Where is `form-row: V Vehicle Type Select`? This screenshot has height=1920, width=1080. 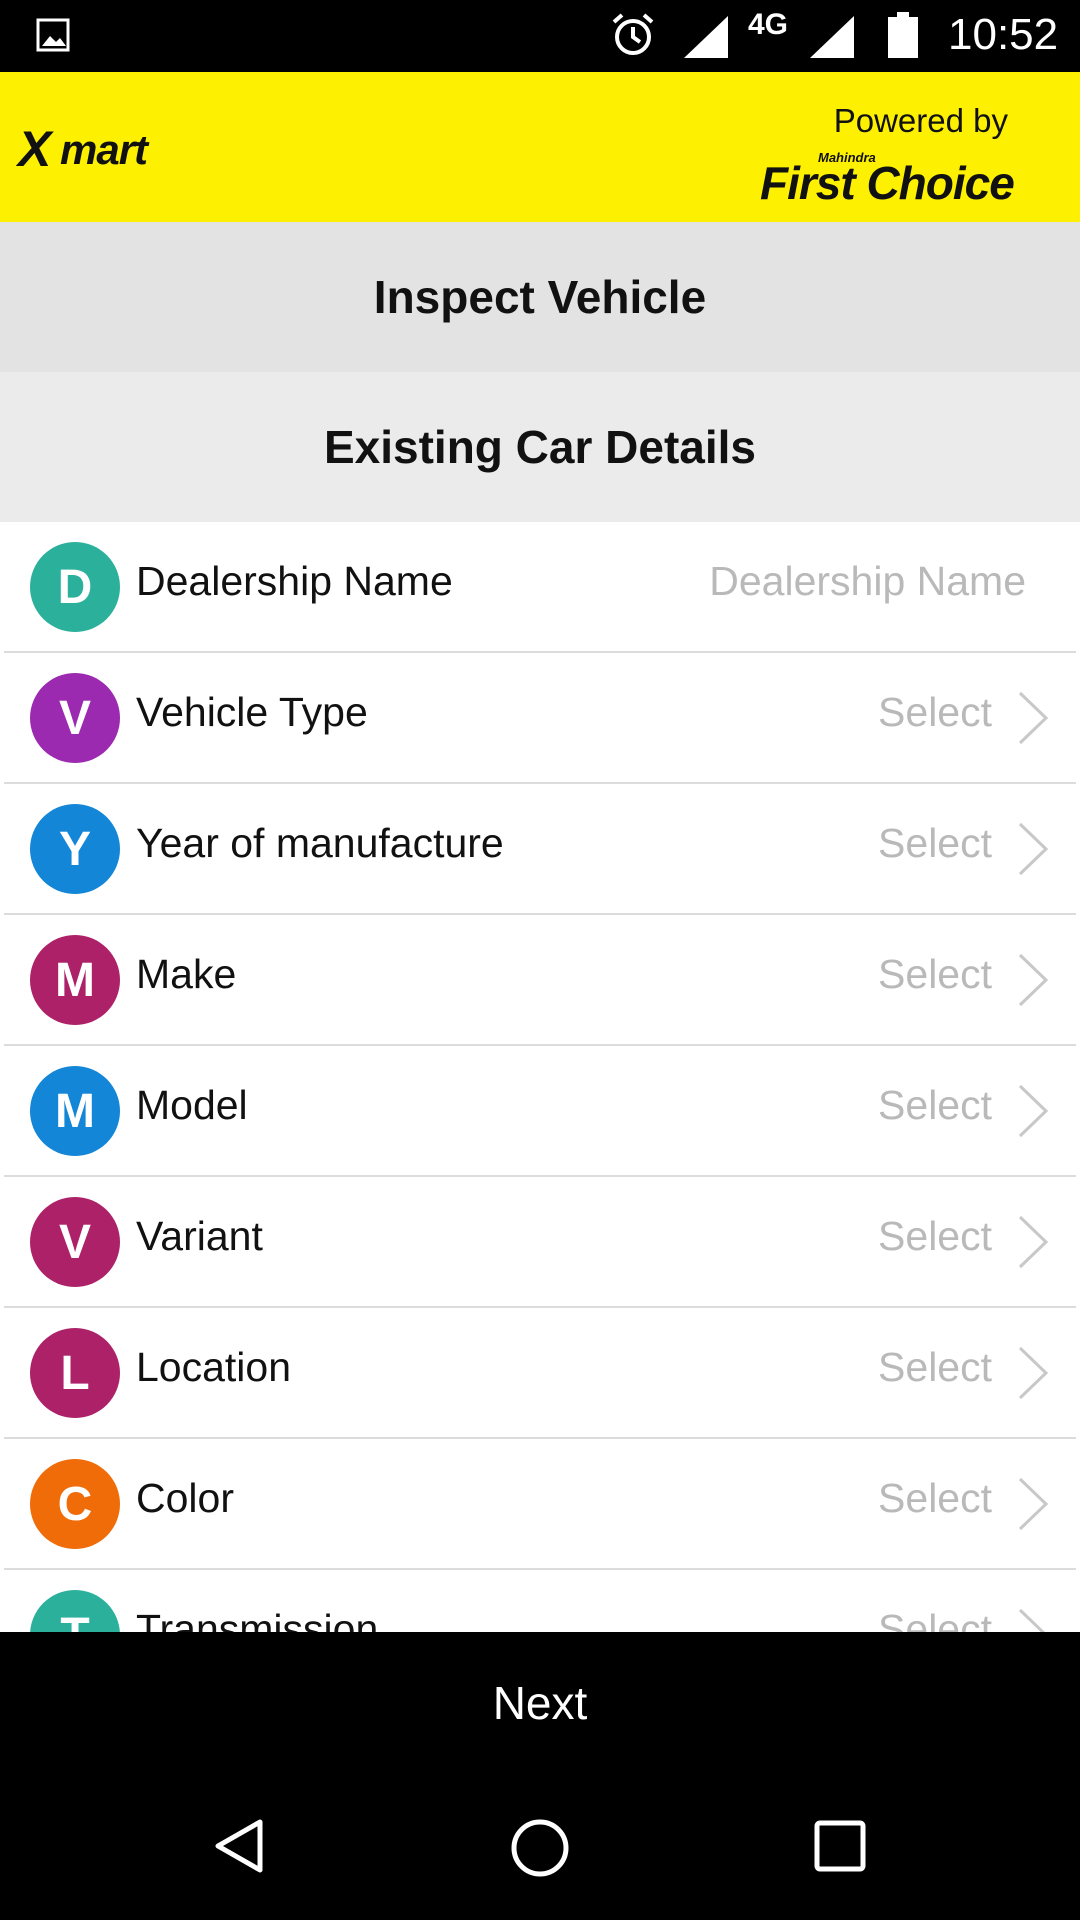
form-row: V Vehicle Type Select is located at coordinates (540, 718).